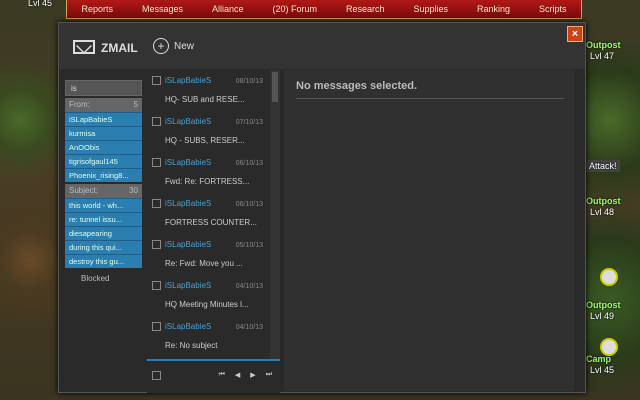 This screenshot has height=400, width=640. I want to click on plus-icon: +, so click(161, 46).